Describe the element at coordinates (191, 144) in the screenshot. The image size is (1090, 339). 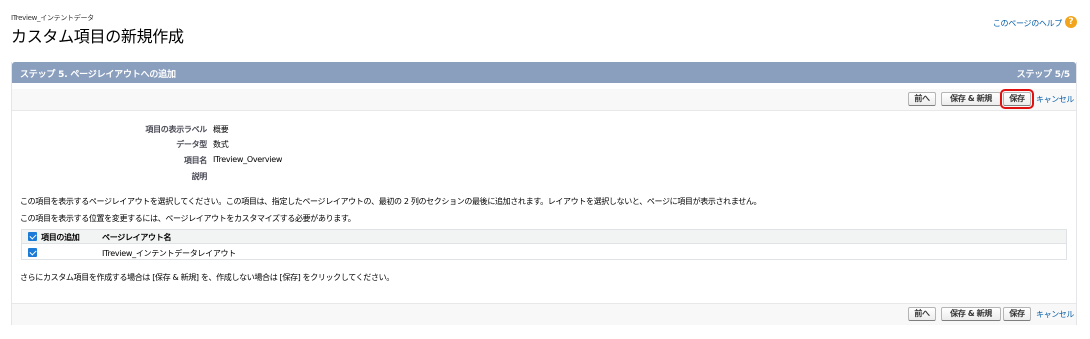
I see `detail-label: データ型` at that location.